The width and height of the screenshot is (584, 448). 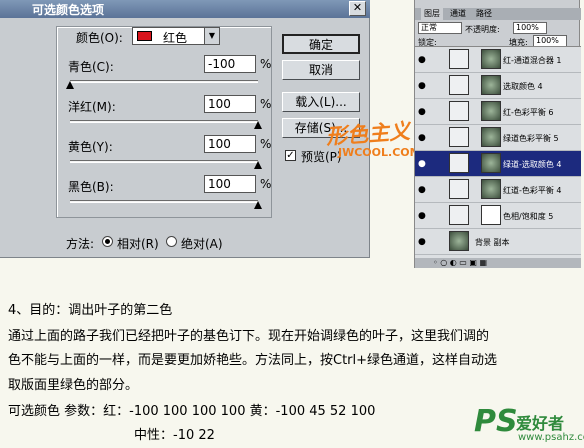 I want to click on layer-row: ● 色相/饱和度 5, so click(x=498, y=216).